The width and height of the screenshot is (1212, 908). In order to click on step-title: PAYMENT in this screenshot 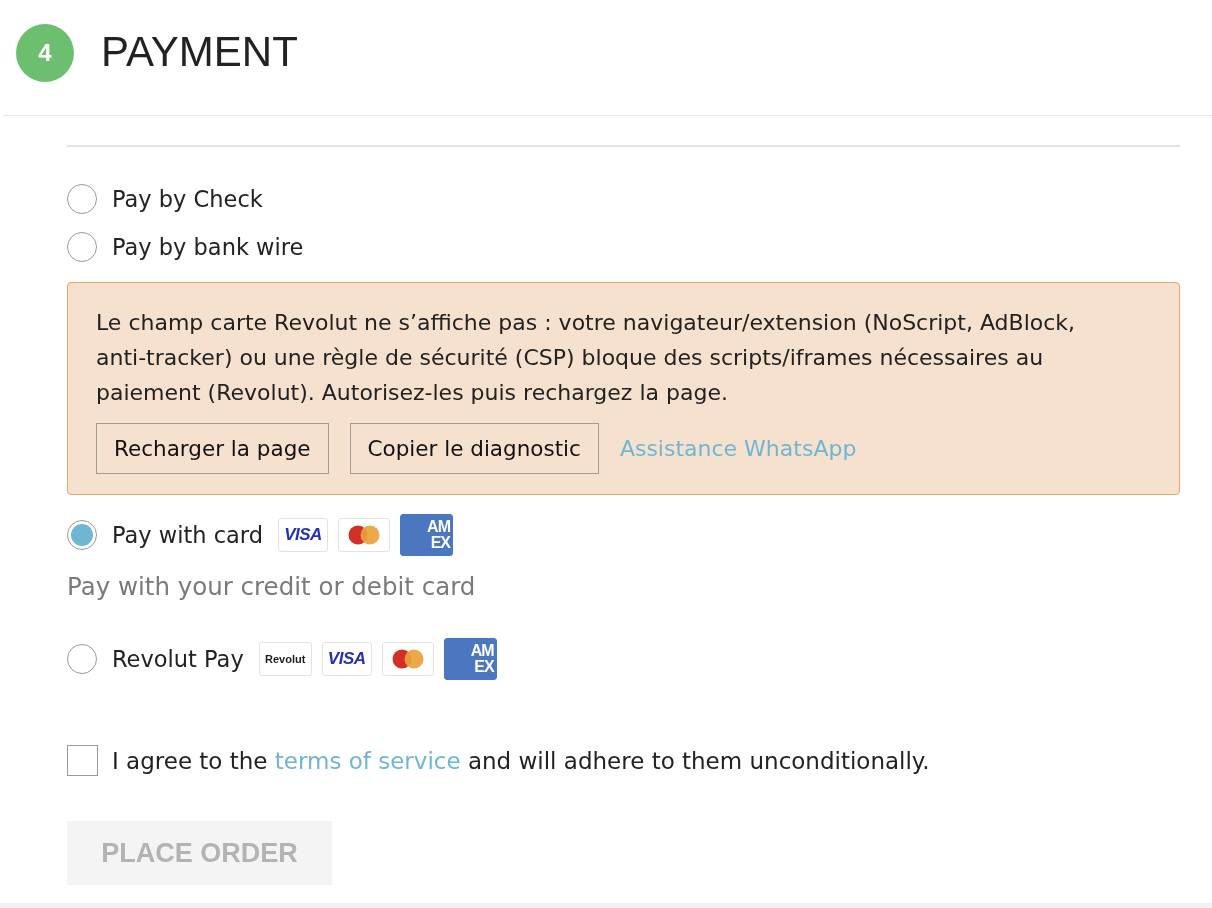, I will do `click(199, 51)`.